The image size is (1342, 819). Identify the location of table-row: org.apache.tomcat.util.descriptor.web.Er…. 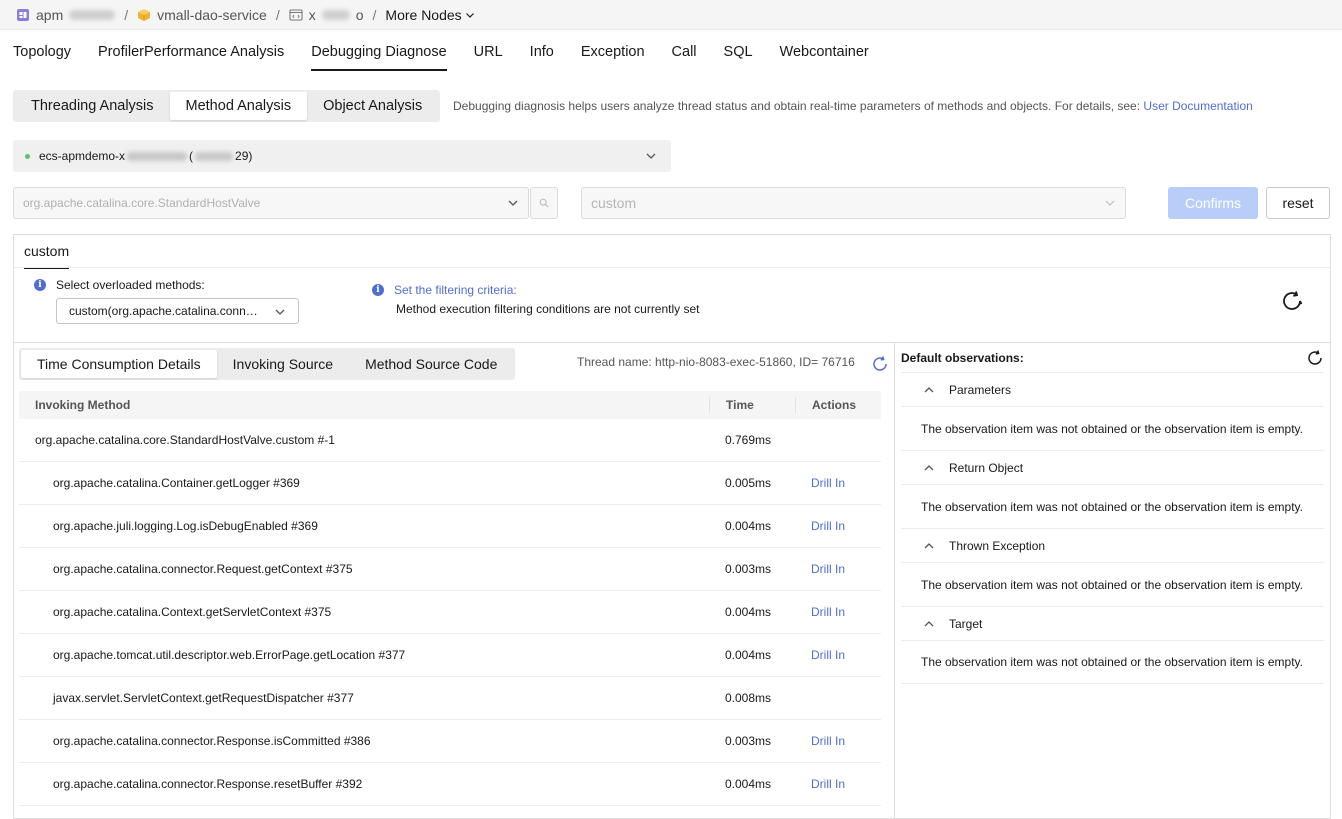
(450, 655).